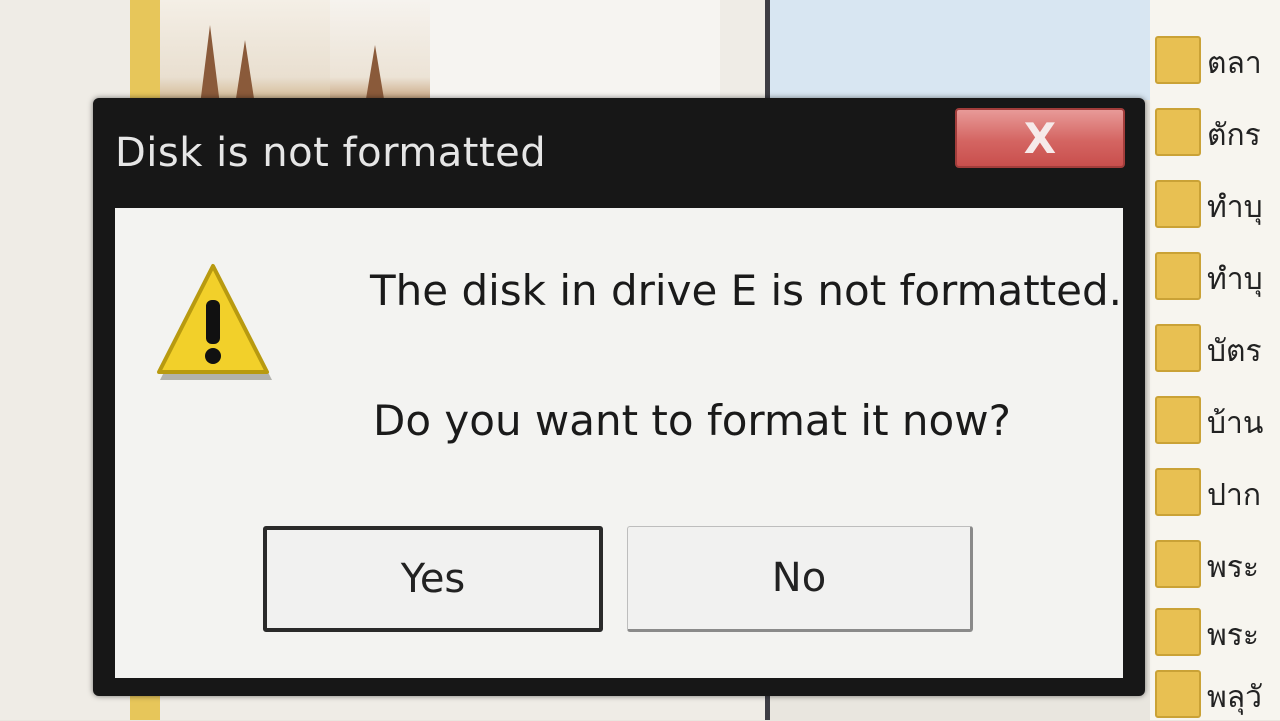 This screenshot has width=1280, height=721. I want to click on close-button: X, so click(1040, 138).